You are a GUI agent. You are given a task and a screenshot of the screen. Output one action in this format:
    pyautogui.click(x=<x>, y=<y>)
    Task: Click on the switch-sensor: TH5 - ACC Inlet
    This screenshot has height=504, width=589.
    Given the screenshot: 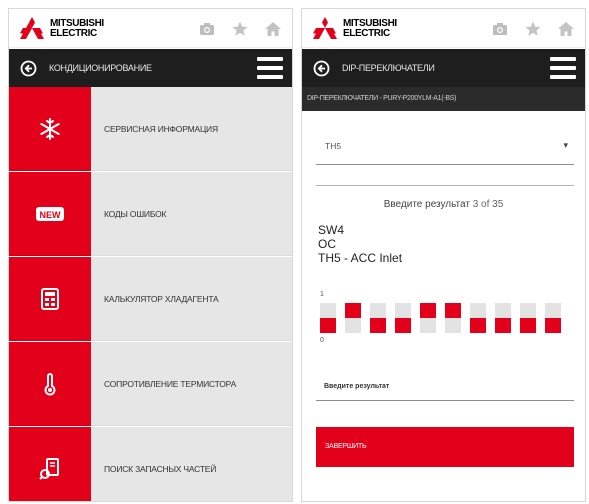 What is the action you would take?
    pyautogui.click(x=360, y=258)
    